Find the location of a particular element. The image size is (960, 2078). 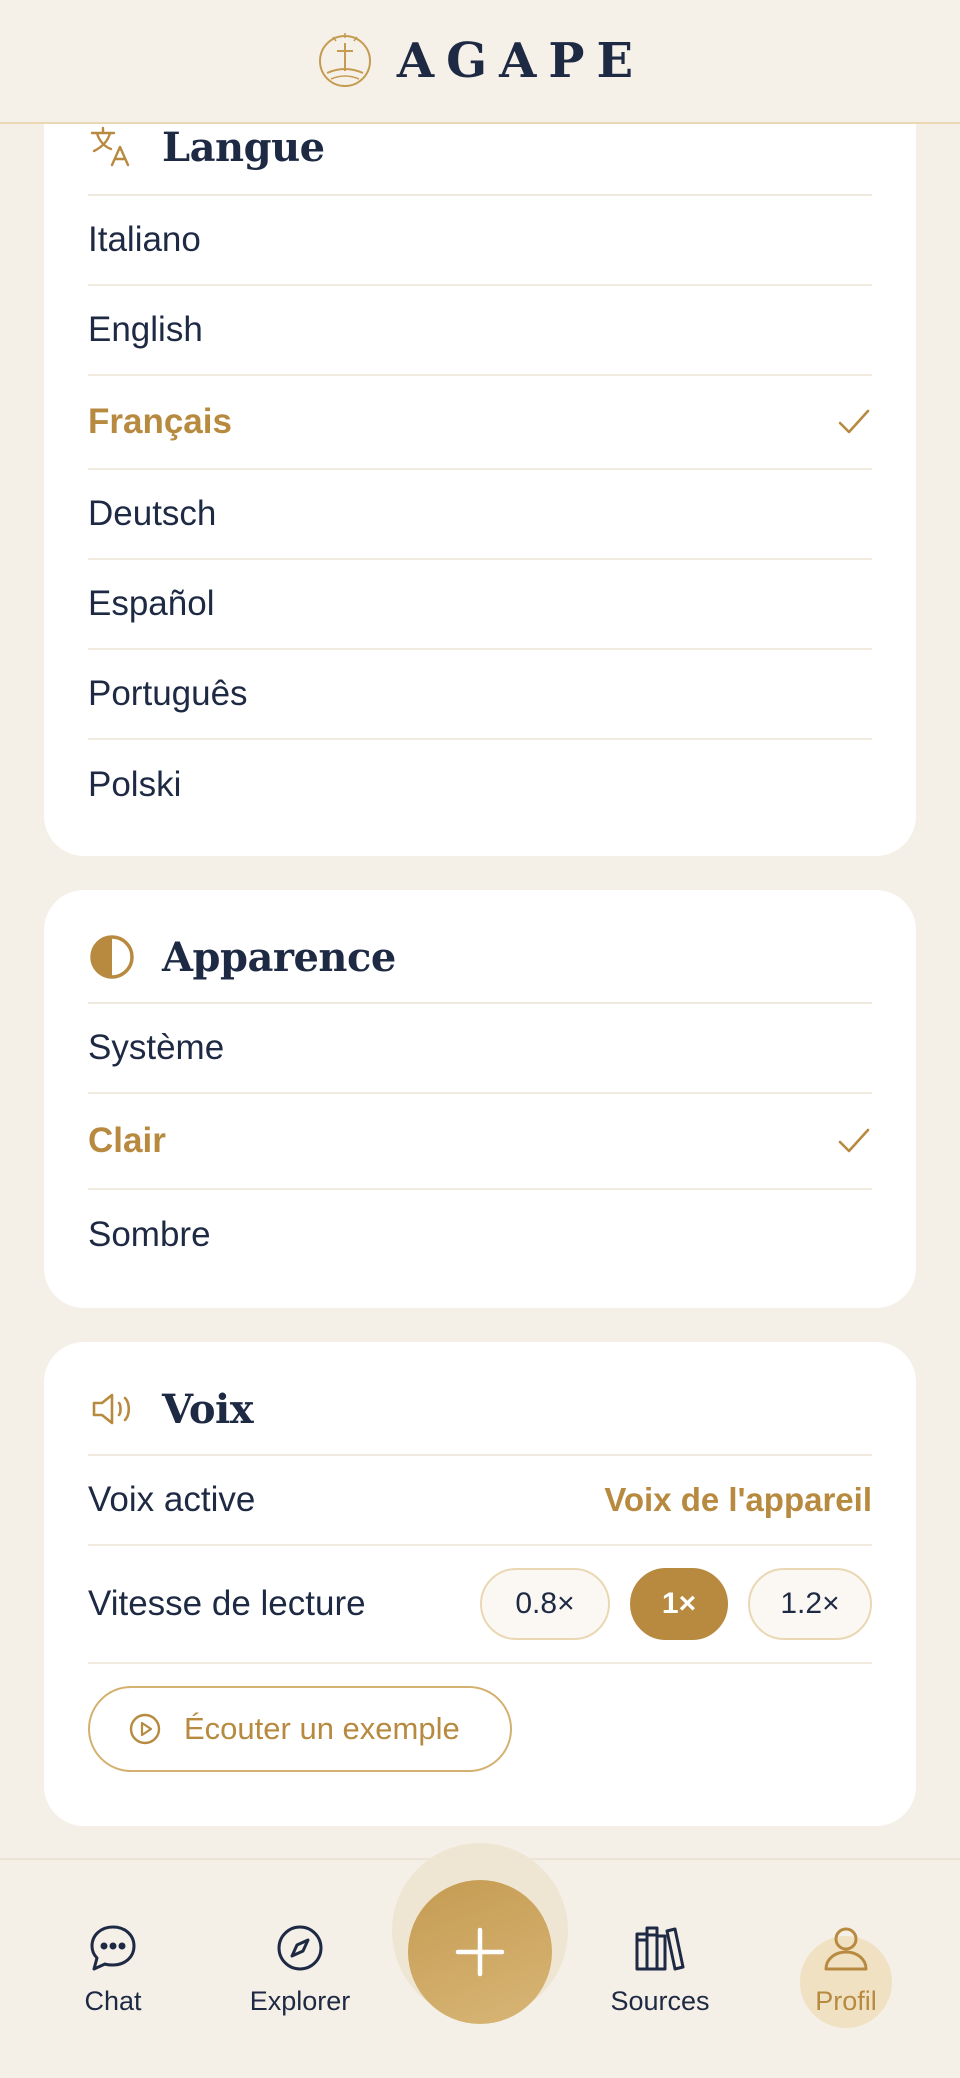

language-option-label: Português is located at coordinates (168, 693).